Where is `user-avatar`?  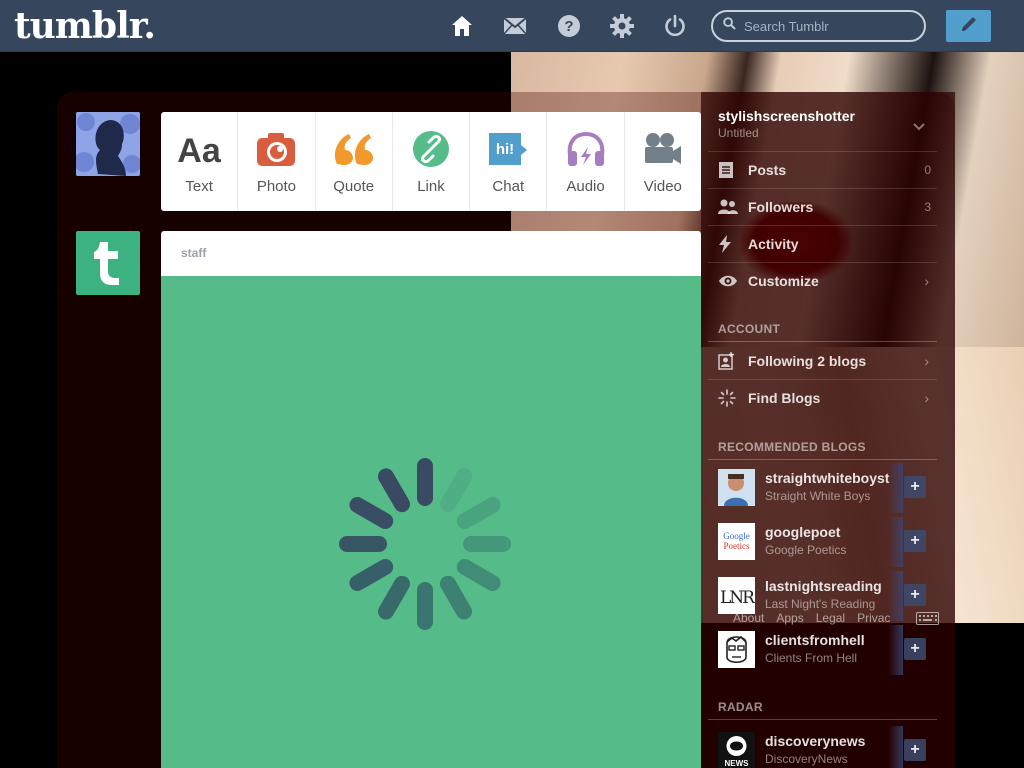
user-avatar is located at coordinates (108, 144).